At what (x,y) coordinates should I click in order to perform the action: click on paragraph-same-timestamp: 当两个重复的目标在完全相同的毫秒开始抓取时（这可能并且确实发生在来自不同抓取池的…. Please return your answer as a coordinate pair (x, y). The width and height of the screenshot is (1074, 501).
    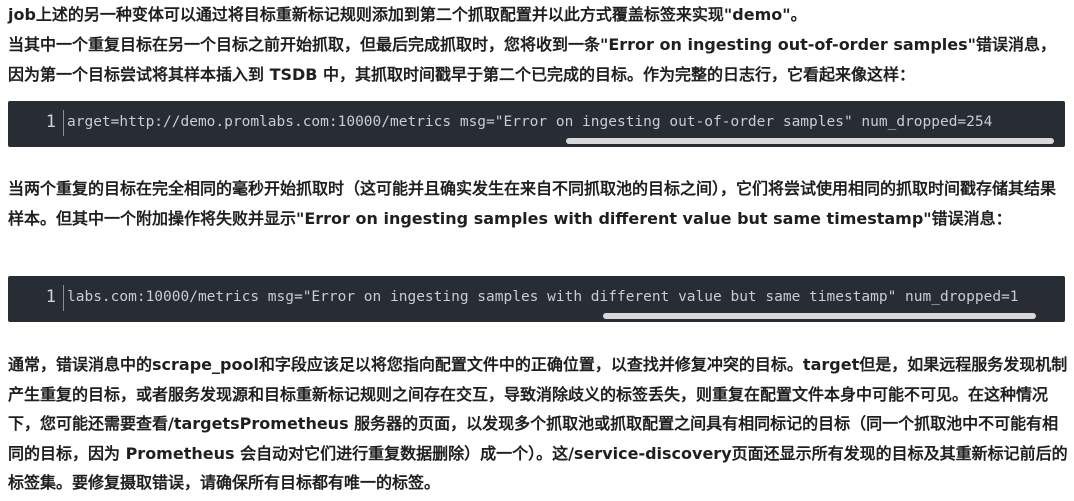
    Looking at the image, I should click on (532, 203).